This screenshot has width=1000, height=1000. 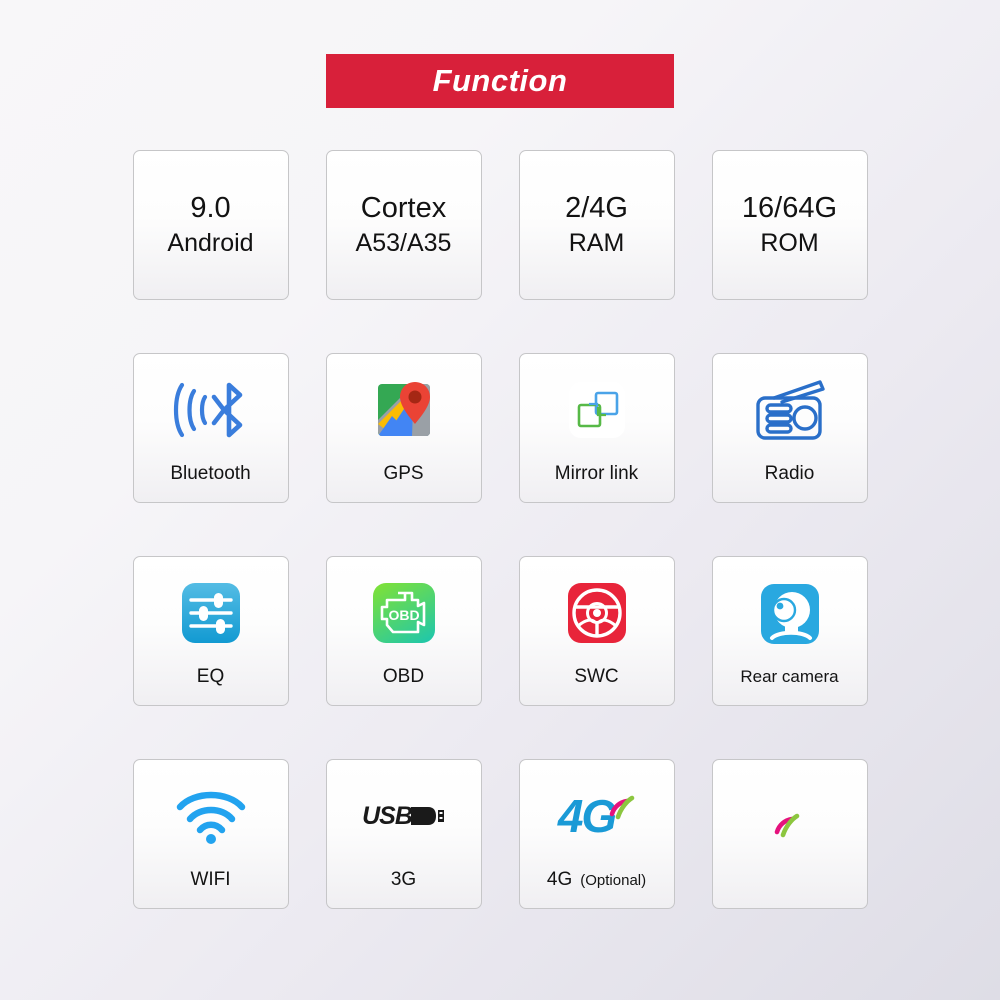 I want to click on card-swc: SWC, so click(x=596, y=631).